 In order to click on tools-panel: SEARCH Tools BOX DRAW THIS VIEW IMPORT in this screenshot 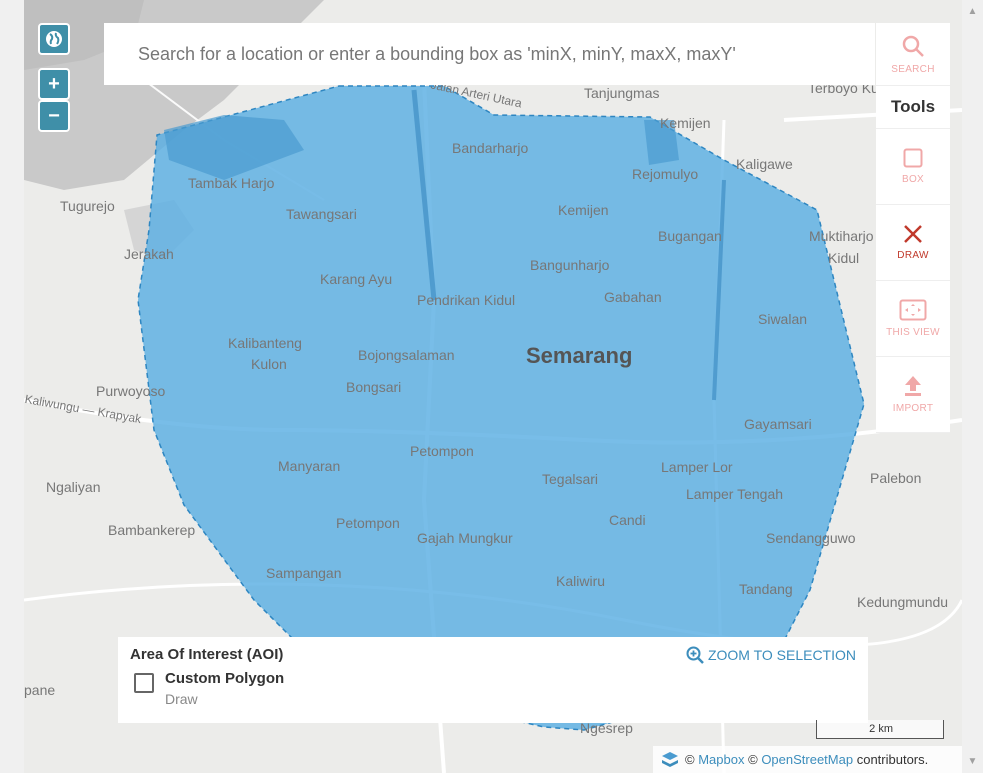, I will do `click(913, 228)`.